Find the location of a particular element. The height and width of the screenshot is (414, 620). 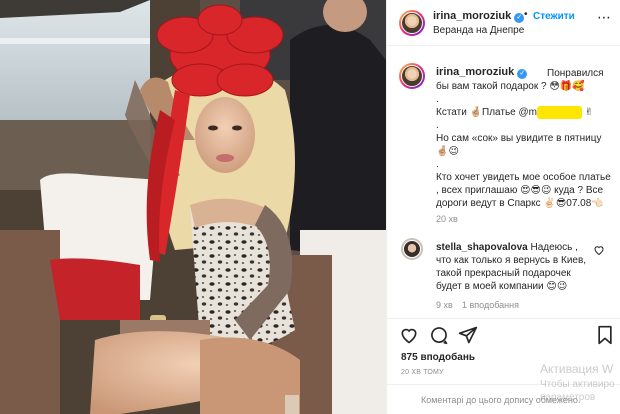

share-icon is located at coordinates (468, 335).